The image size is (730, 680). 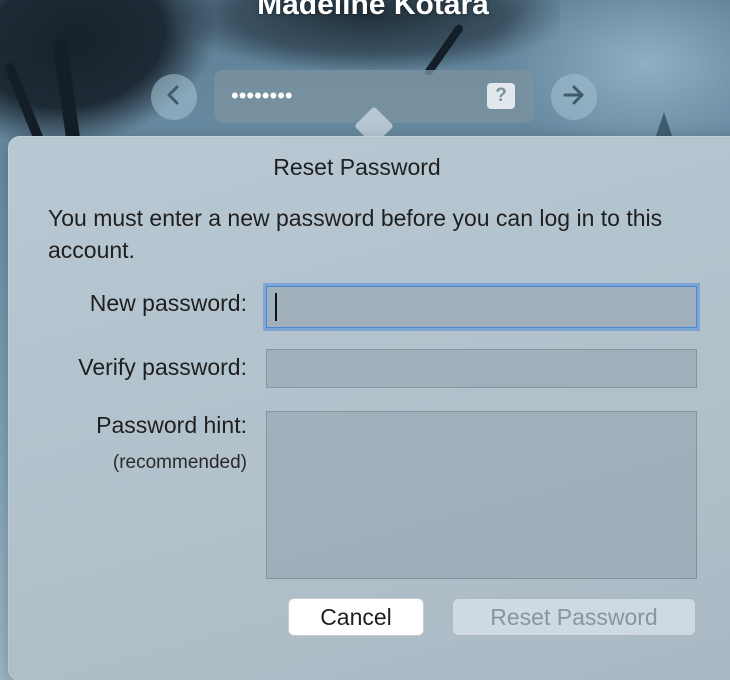 I want to click on password-masked-value: ••••••••, so click(x=262, y=95).